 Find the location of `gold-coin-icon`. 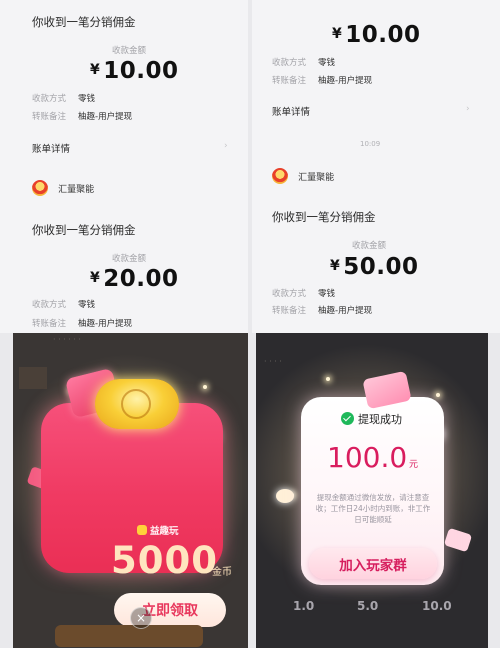

gold-coin-icon is located at coordinates (137, 404).